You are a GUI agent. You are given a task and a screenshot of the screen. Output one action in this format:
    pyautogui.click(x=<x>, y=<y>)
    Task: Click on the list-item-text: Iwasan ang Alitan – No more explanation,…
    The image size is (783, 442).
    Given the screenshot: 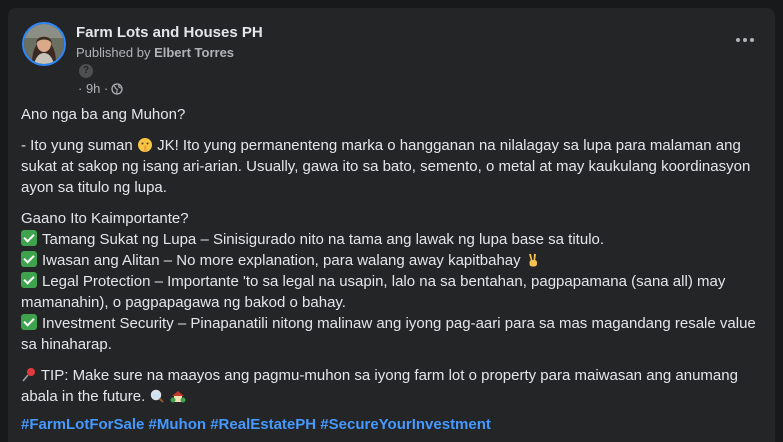 What is the action you would take?
    pyautogui.click(x=283, y=260)
    